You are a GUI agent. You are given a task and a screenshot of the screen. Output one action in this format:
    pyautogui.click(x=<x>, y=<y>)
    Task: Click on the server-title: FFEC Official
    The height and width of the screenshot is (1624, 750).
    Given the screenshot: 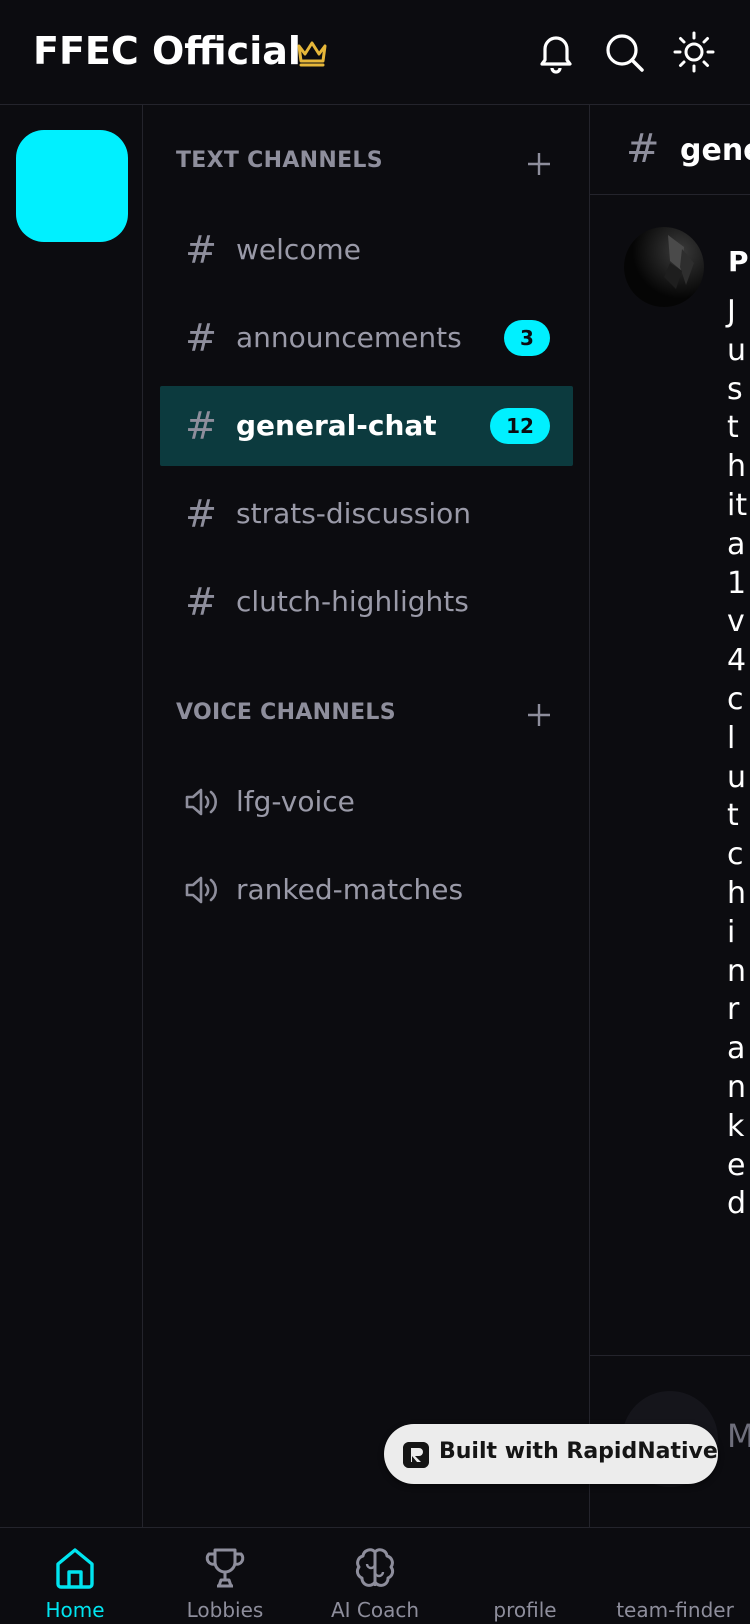 What is the action you would take?
    pyautogui.click(x=167, y=51)
    